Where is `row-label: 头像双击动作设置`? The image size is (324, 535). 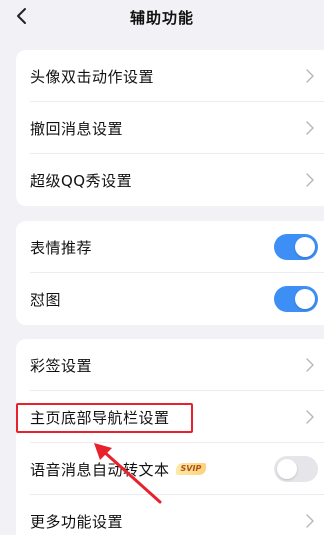
row-label: 头像双击动作设置 is located at coordinates (92, 76).